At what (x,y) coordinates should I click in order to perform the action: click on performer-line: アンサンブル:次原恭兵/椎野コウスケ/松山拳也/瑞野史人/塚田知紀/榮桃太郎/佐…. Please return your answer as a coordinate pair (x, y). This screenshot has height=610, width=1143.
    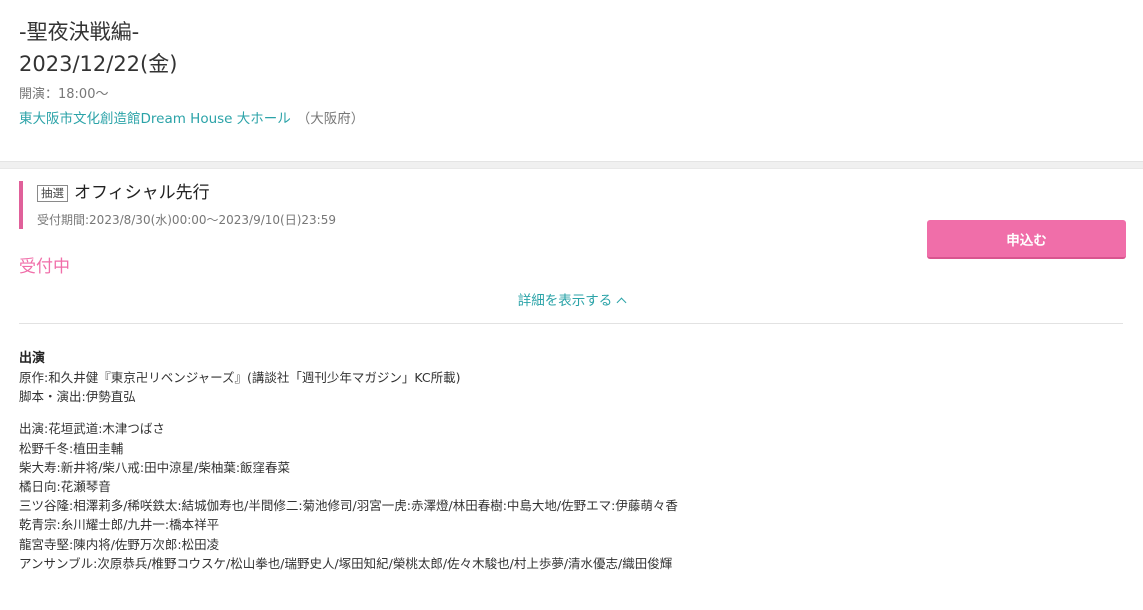
    Looking at the image, I should click on (346, 563).